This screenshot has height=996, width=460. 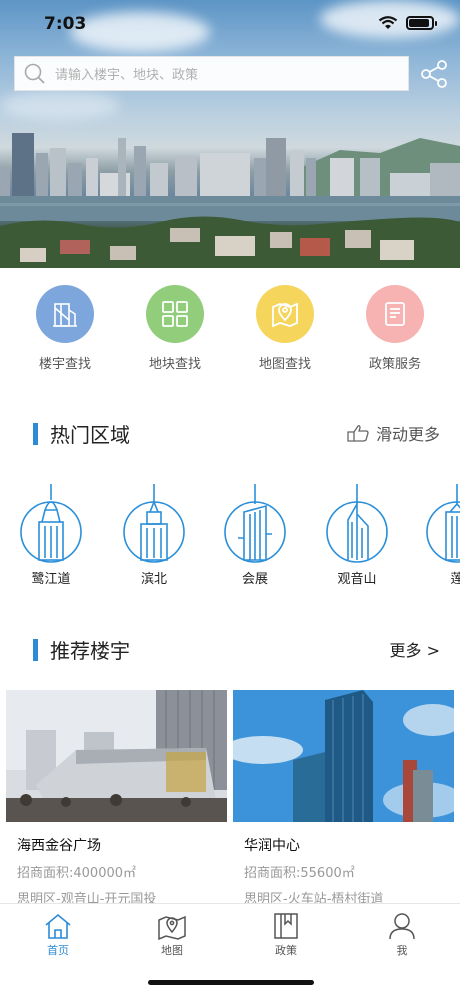 I want to click on building-area: 招商面积:55600㎡, so click(x=299, y=873).